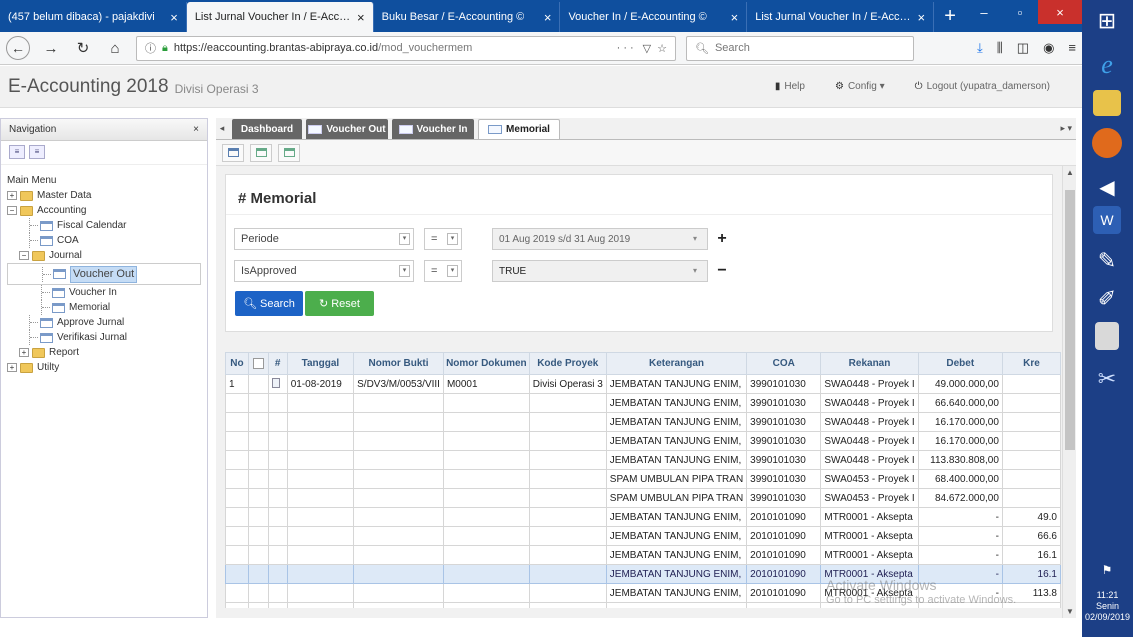 This screenshot has height=637, width=1133. What do you see at coordinates (320, 363) in the screenshot?
I see `column-header: Tanggal` at bounding box center [320, 363].